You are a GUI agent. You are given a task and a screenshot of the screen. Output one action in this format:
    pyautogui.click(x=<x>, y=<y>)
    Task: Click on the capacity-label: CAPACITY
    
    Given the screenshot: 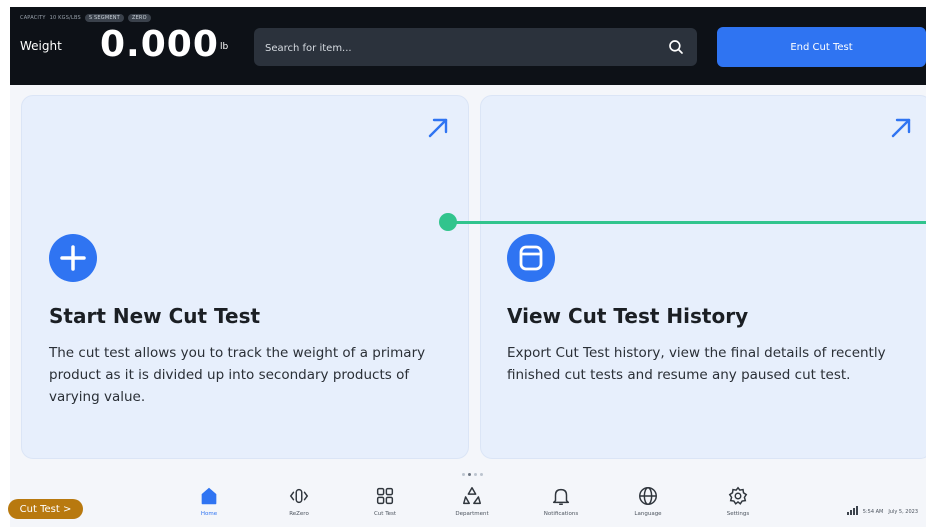 What is the action you would take?
    pyautogui.click(x=33, y=18)
    